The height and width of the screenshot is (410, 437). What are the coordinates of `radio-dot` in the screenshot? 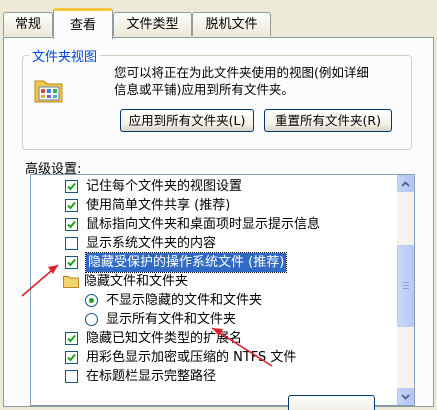 It's located at (91, 300).